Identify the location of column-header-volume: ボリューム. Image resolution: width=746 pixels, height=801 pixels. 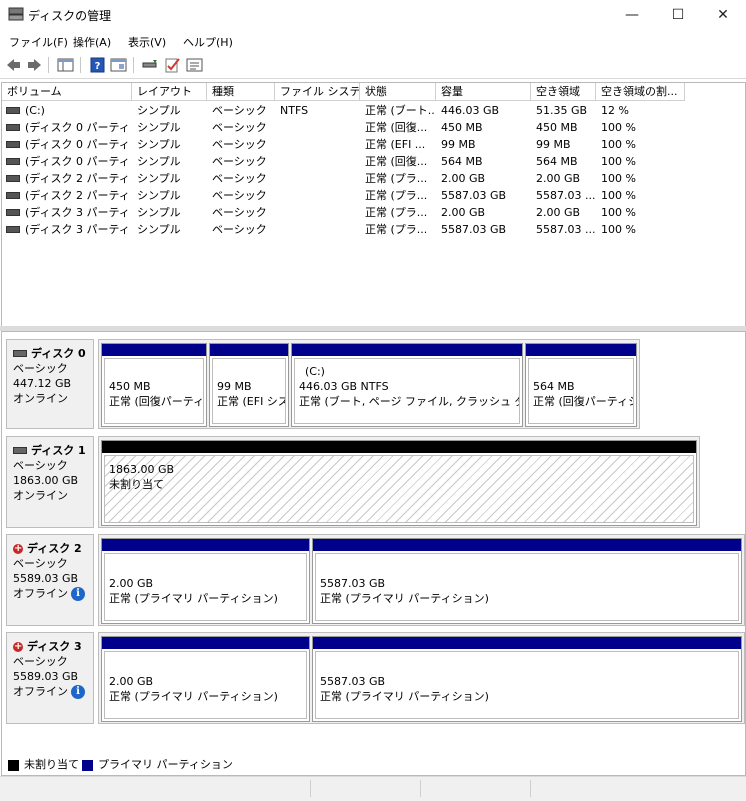
(67, 92).